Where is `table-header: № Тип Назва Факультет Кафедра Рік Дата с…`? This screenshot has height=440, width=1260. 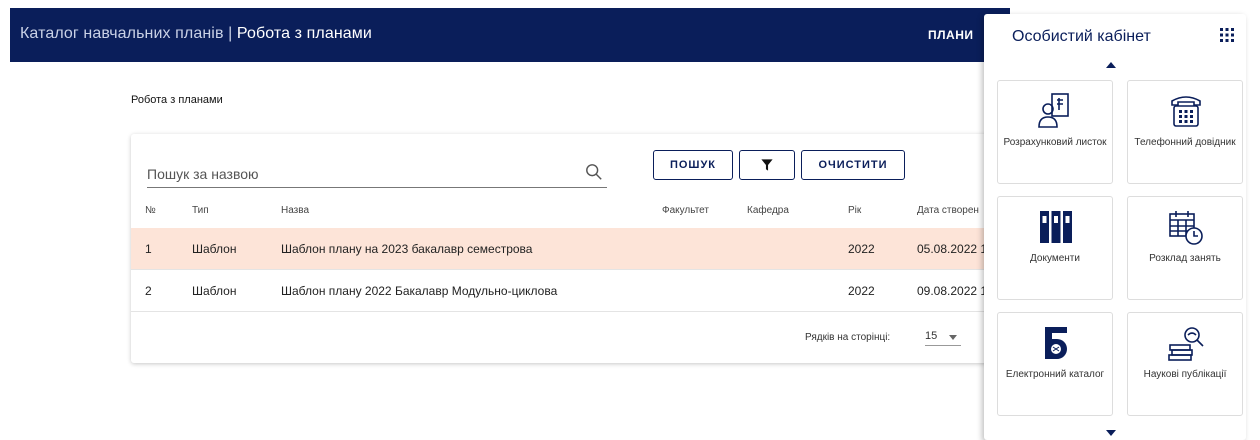
table-header: № Тип Назва Факультет Кафедра Рік Дата с… is located at coordinates (566, 211).